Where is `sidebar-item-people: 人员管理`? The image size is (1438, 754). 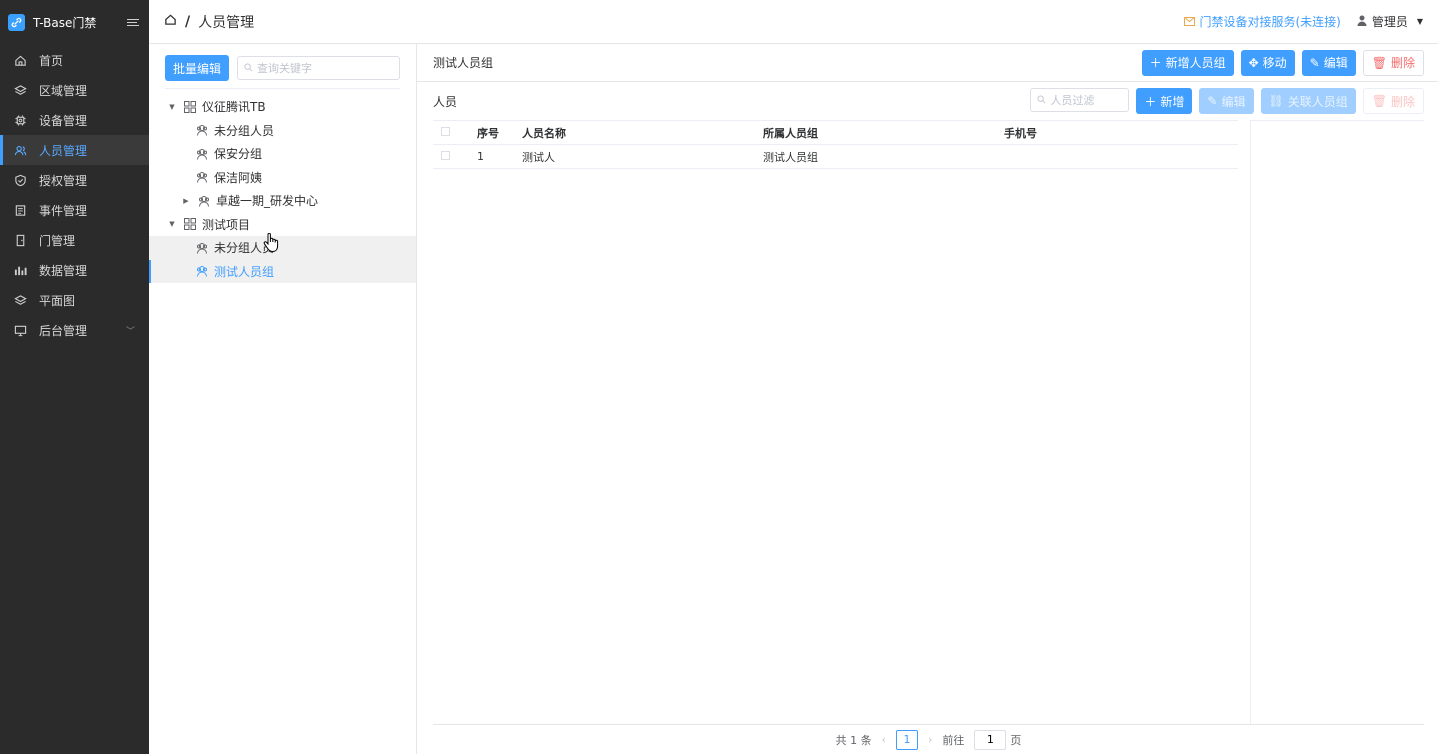
sidebar-item-people: 人员管理 is located at coordinates (74, 150).